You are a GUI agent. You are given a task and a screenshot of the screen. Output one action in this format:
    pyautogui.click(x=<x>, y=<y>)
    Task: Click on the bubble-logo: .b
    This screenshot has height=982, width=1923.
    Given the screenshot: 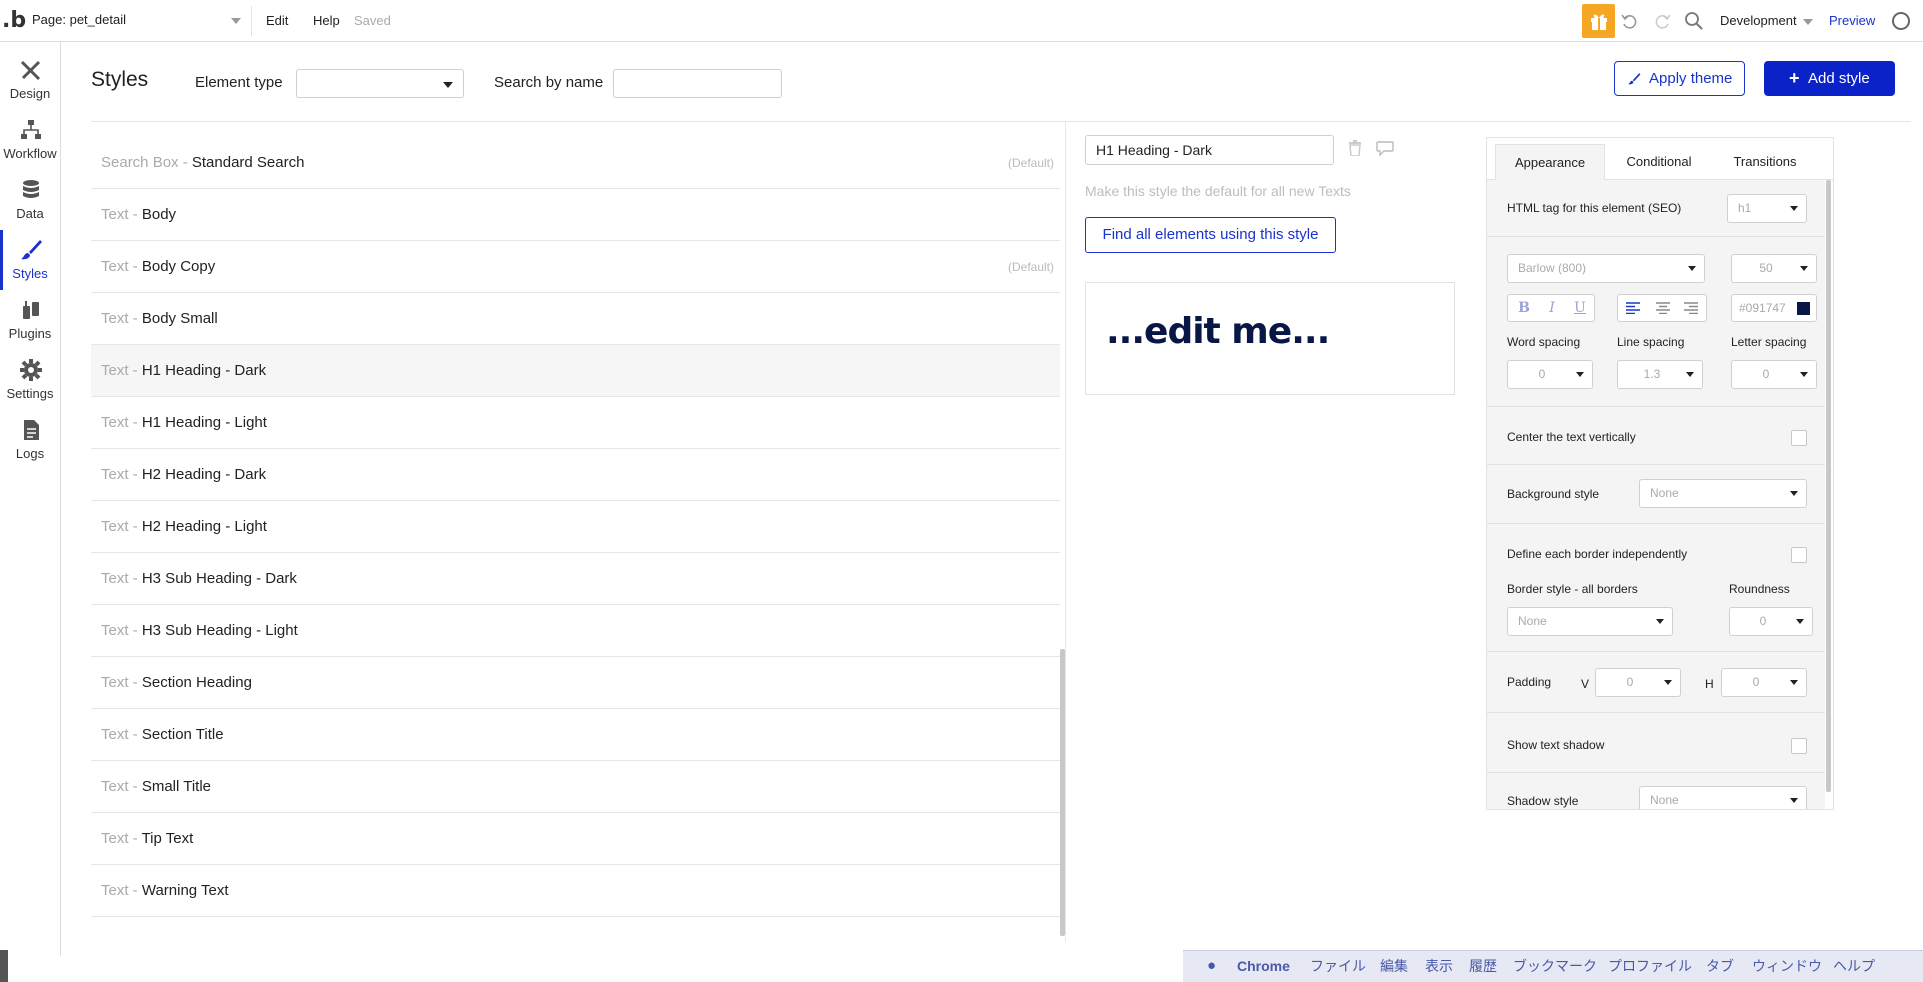 What is the action you would take?
    pyautogui.click(x=14, y=21)
    